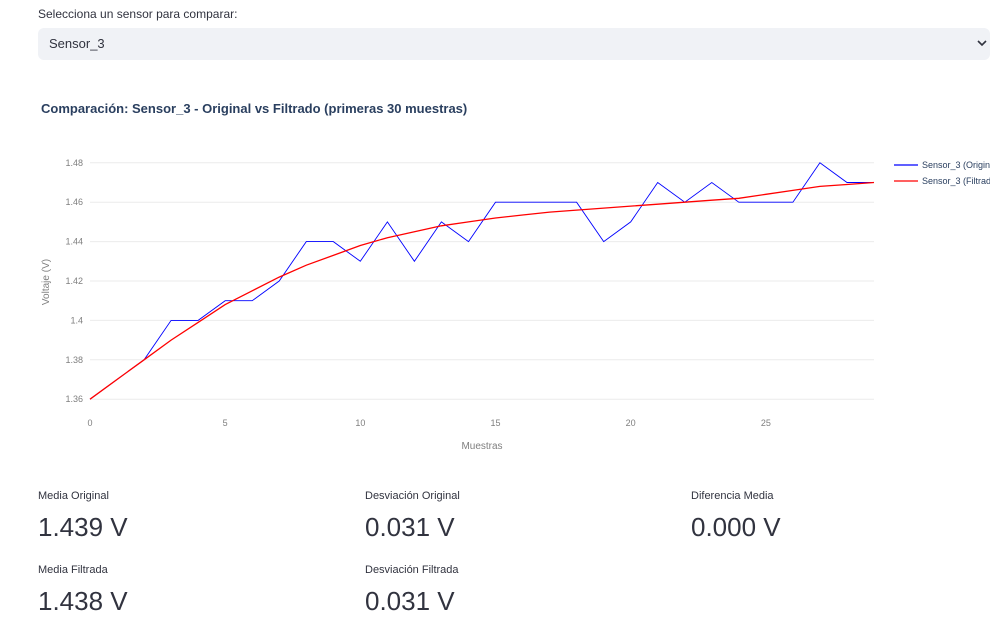 This screenshot has height=618, width=990. I want to click on sensor-select: Sensor_3, so click(514, 44).